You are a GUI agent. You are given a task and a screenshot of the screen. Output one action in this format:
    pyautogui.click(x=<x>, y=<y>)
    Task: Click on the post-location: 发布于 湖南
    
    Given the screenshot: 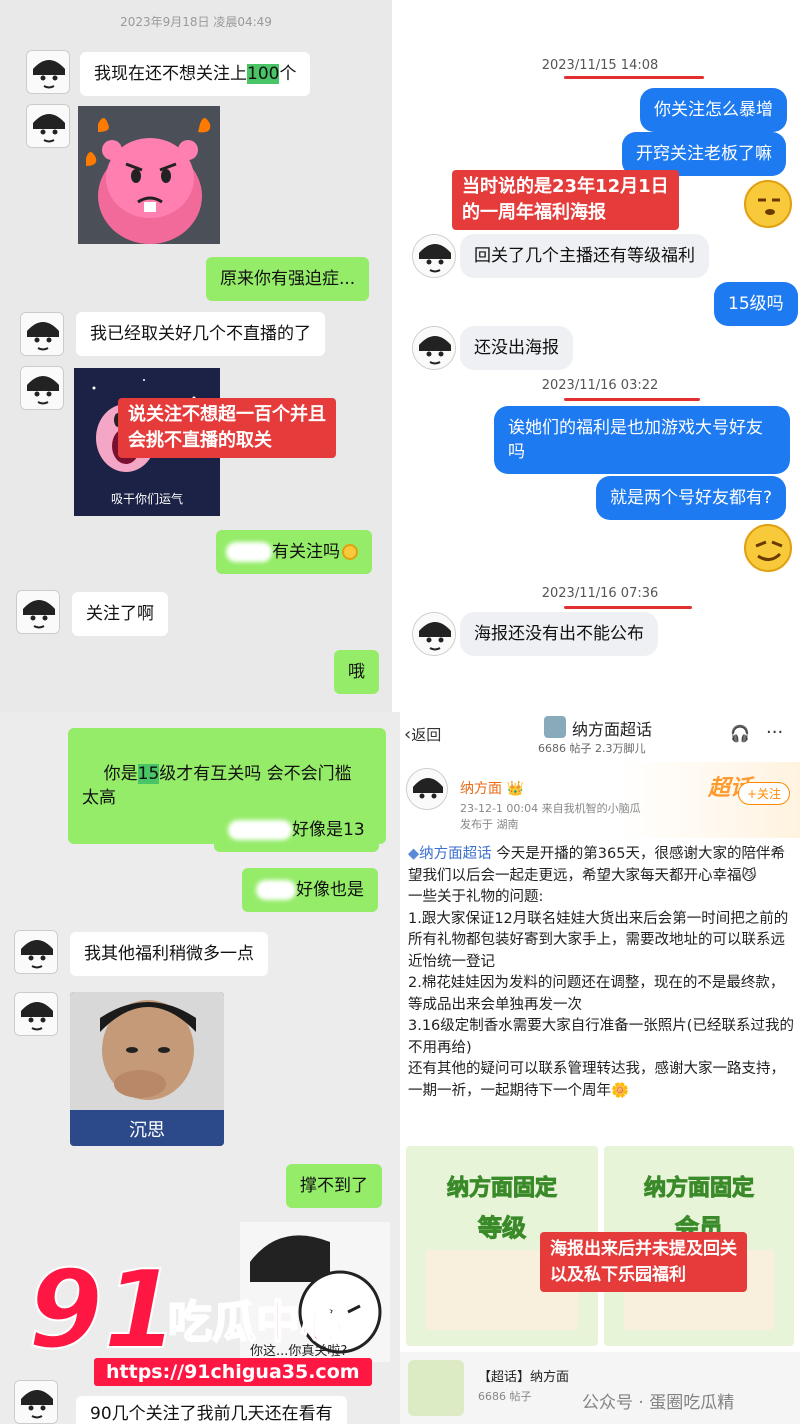 What is the action you would take?
    pyautogui.click(x=489, y=824)
    